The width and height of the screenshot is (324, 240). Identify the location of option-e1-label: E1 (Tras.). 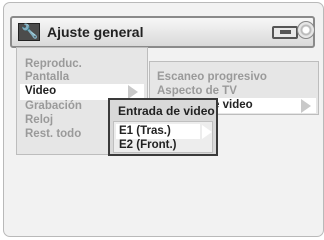
(145, 131).